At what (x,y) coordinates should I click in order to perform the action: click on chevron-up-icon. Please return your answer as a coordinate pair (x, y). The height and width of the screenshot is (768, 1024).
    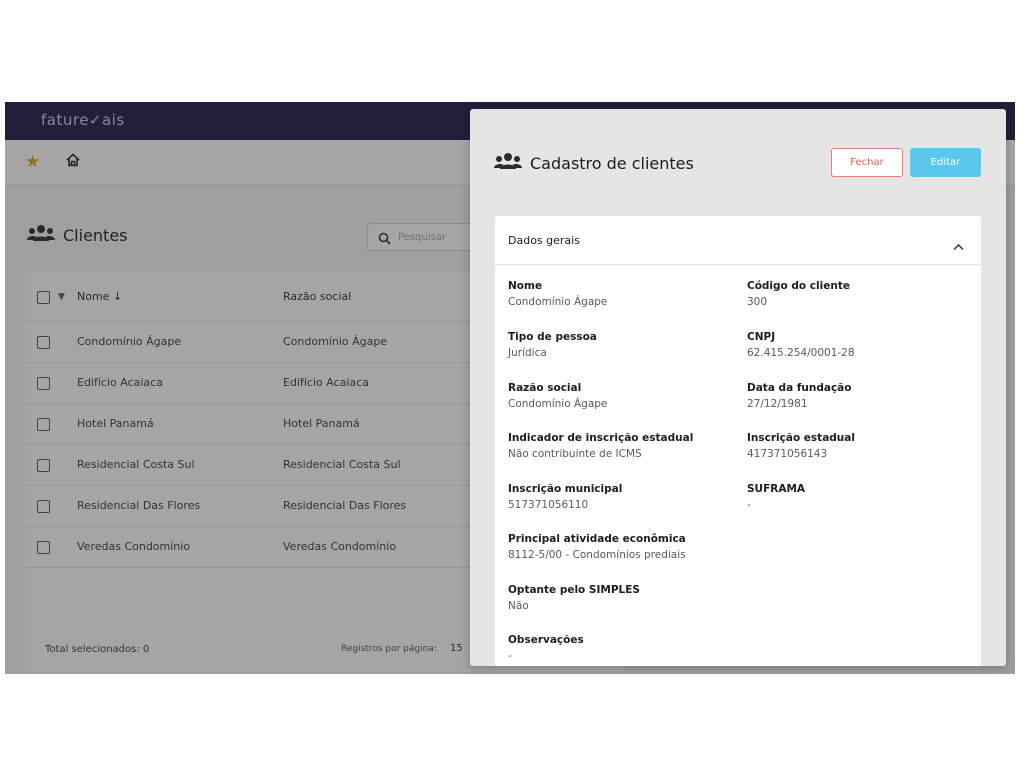
    Looking at the image, I should click on (958, 245).